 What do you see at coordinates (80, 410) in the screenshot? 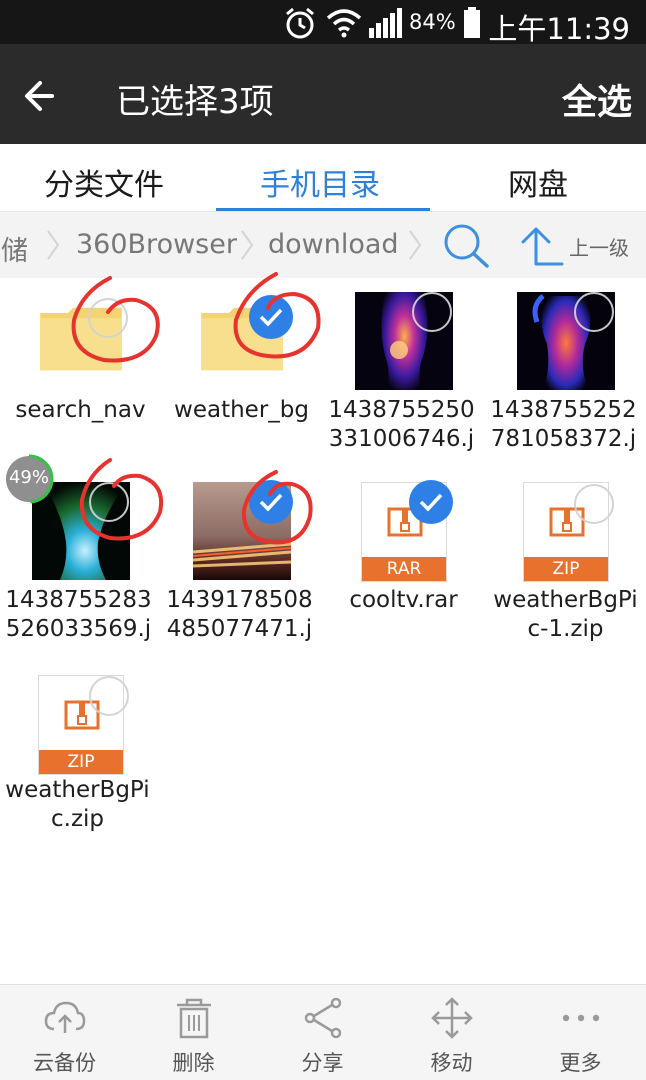
I see `file-name: search_nav` at bounding box center [80, 410].